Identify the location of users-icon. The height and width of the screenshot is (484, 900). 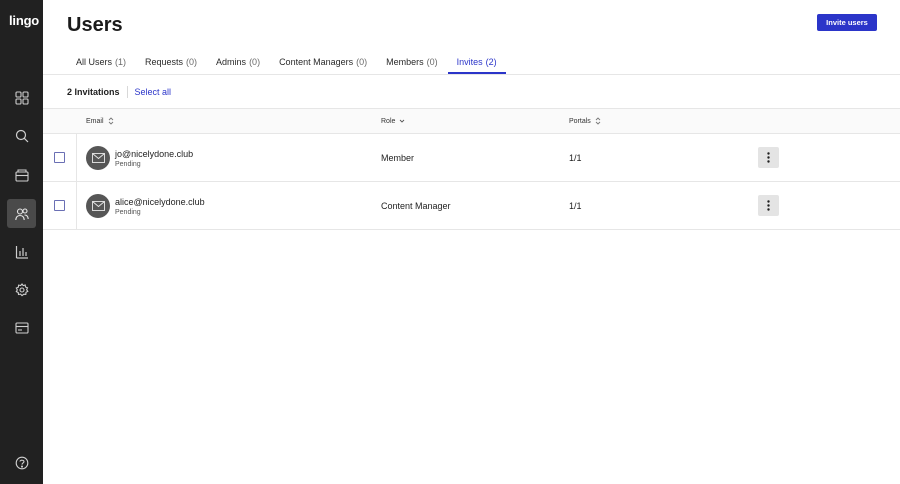
(21, 213).